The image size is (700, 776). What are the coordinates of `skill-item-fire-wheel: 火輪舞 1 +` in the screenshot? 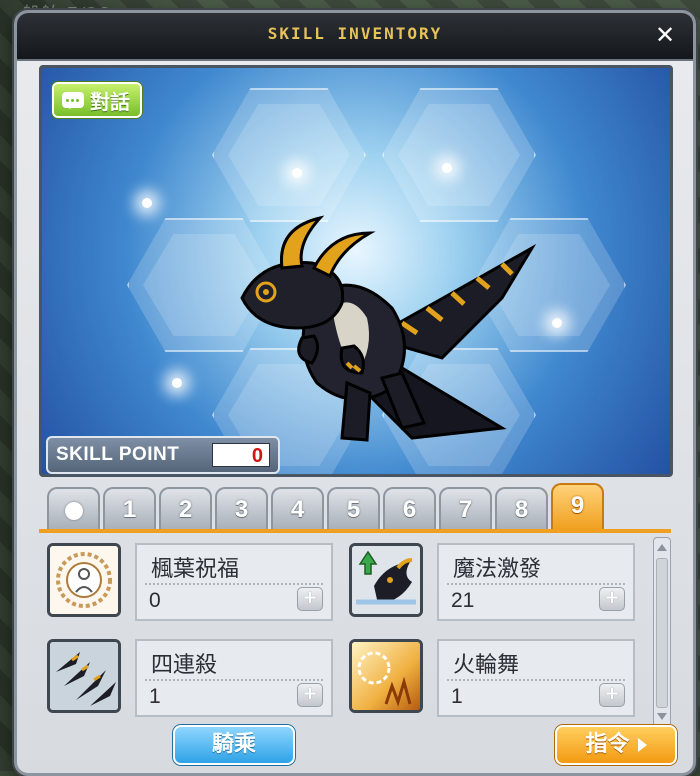 It's located at (489, 675).